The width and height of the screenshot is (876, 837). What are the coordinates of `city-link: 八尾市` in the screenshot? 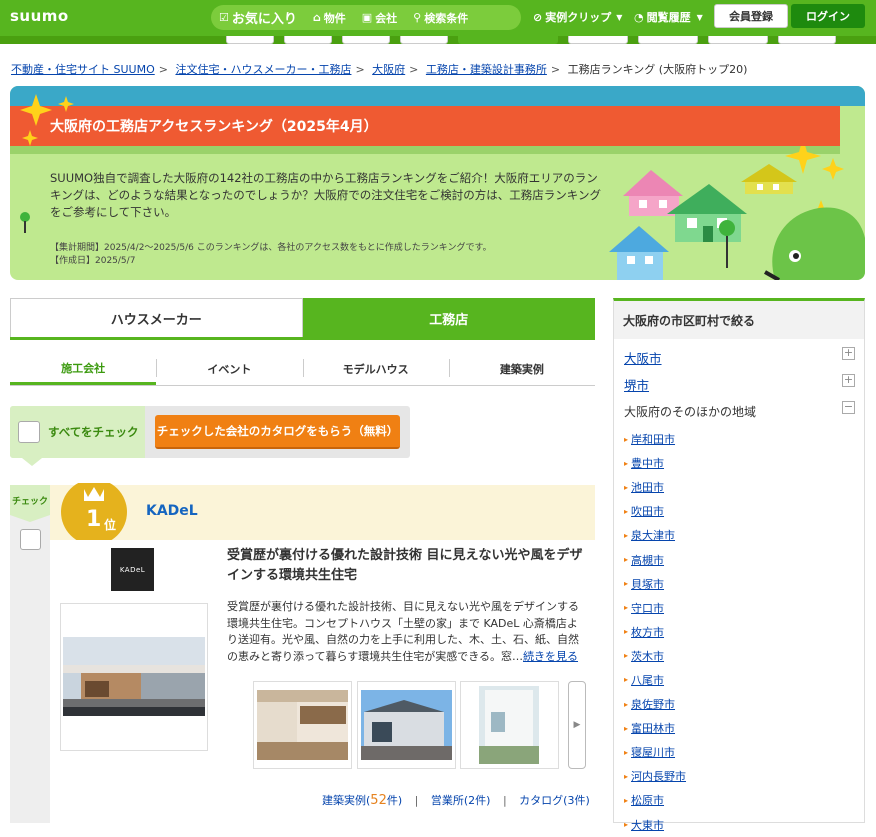 It's located at (647, 680).